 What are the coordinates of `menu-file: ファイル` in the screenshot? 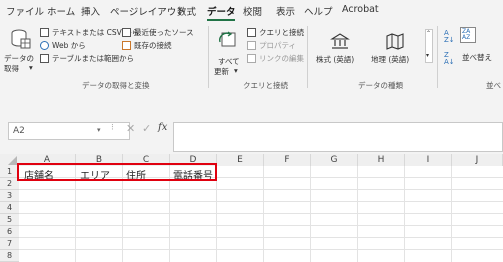 It's located at (25, 11).